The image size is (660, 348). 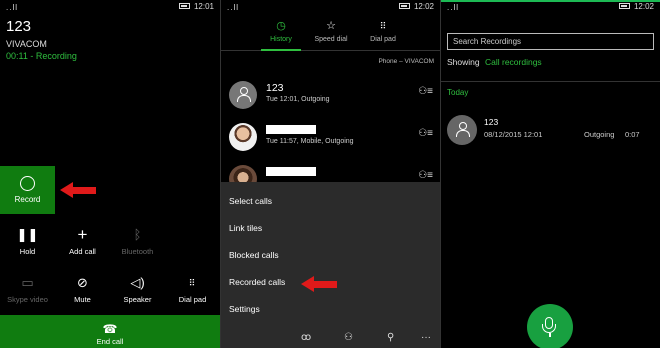 I want to click on add-call-button: + Add call, so click(x=82, y=240).